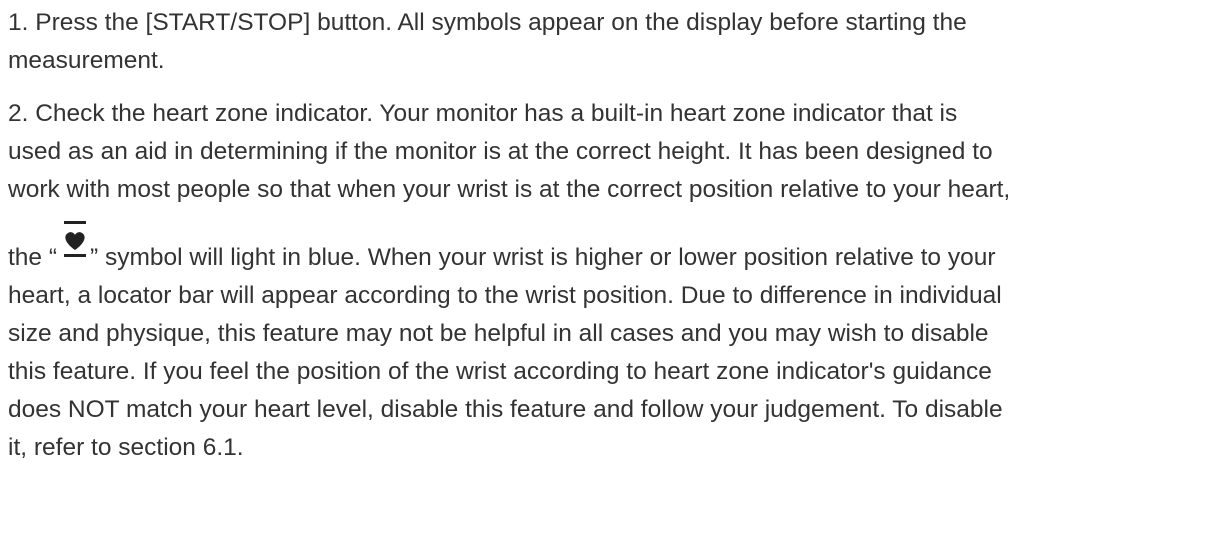  I want to click on text-line: measurement., so click(86, 60).